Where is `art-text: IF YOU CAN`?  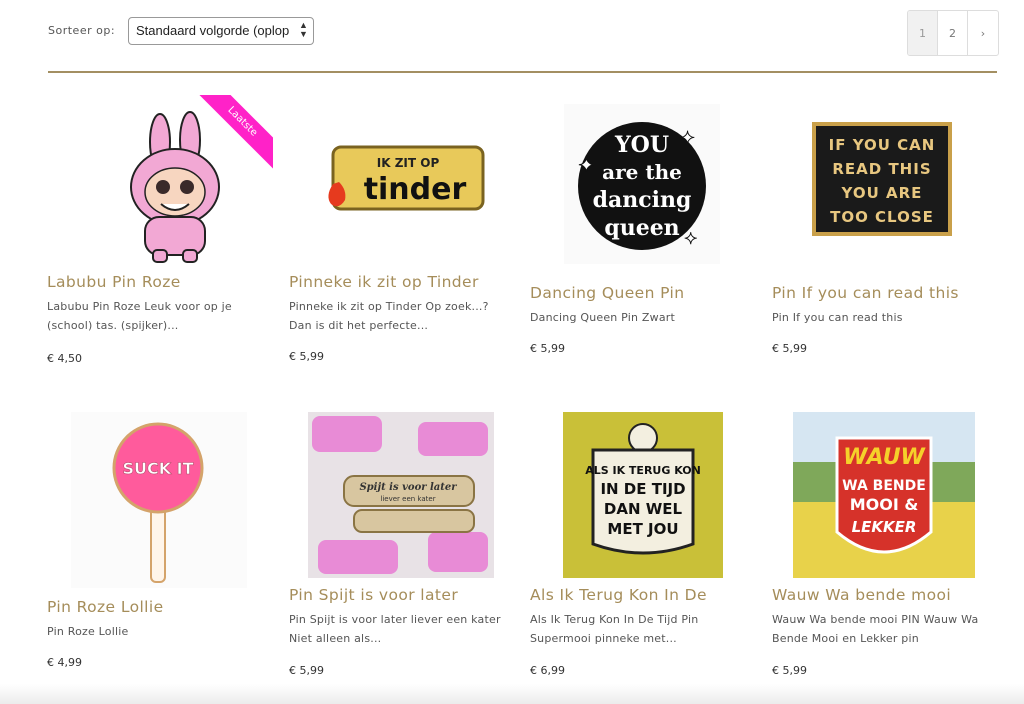
art-text: IF YOU CAN is located at coordinates (882, 145).